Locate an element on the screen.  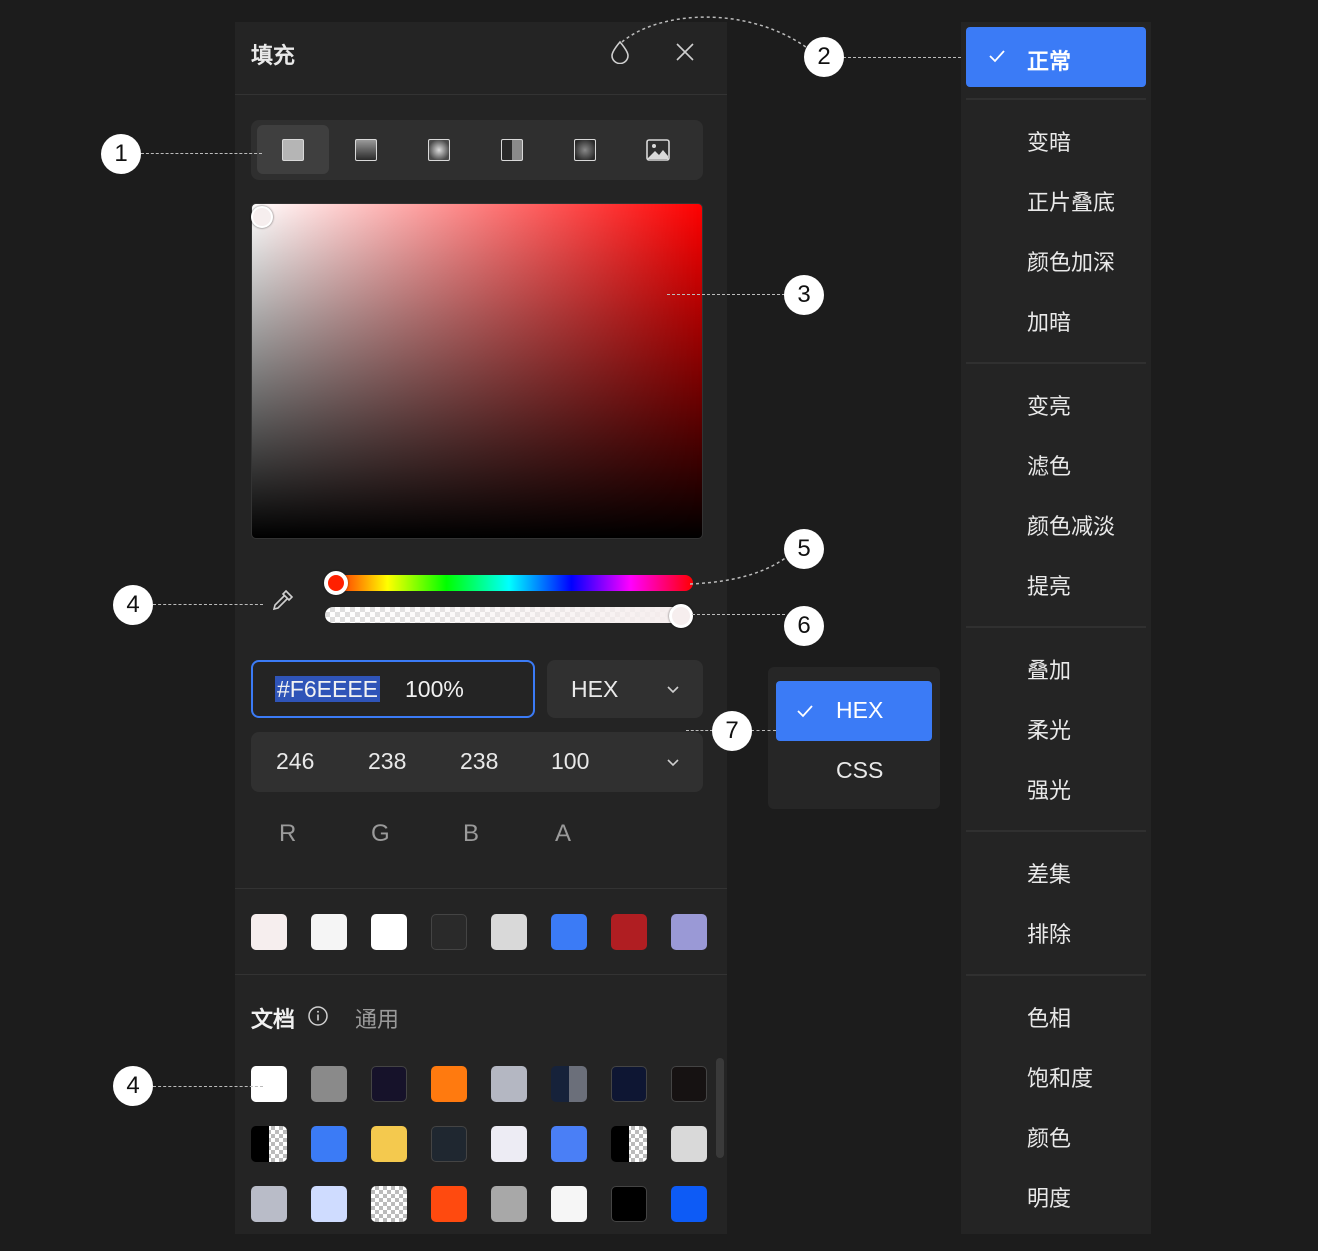
blend-mode-item: 变亮 is located at coordinates (1049, 405).